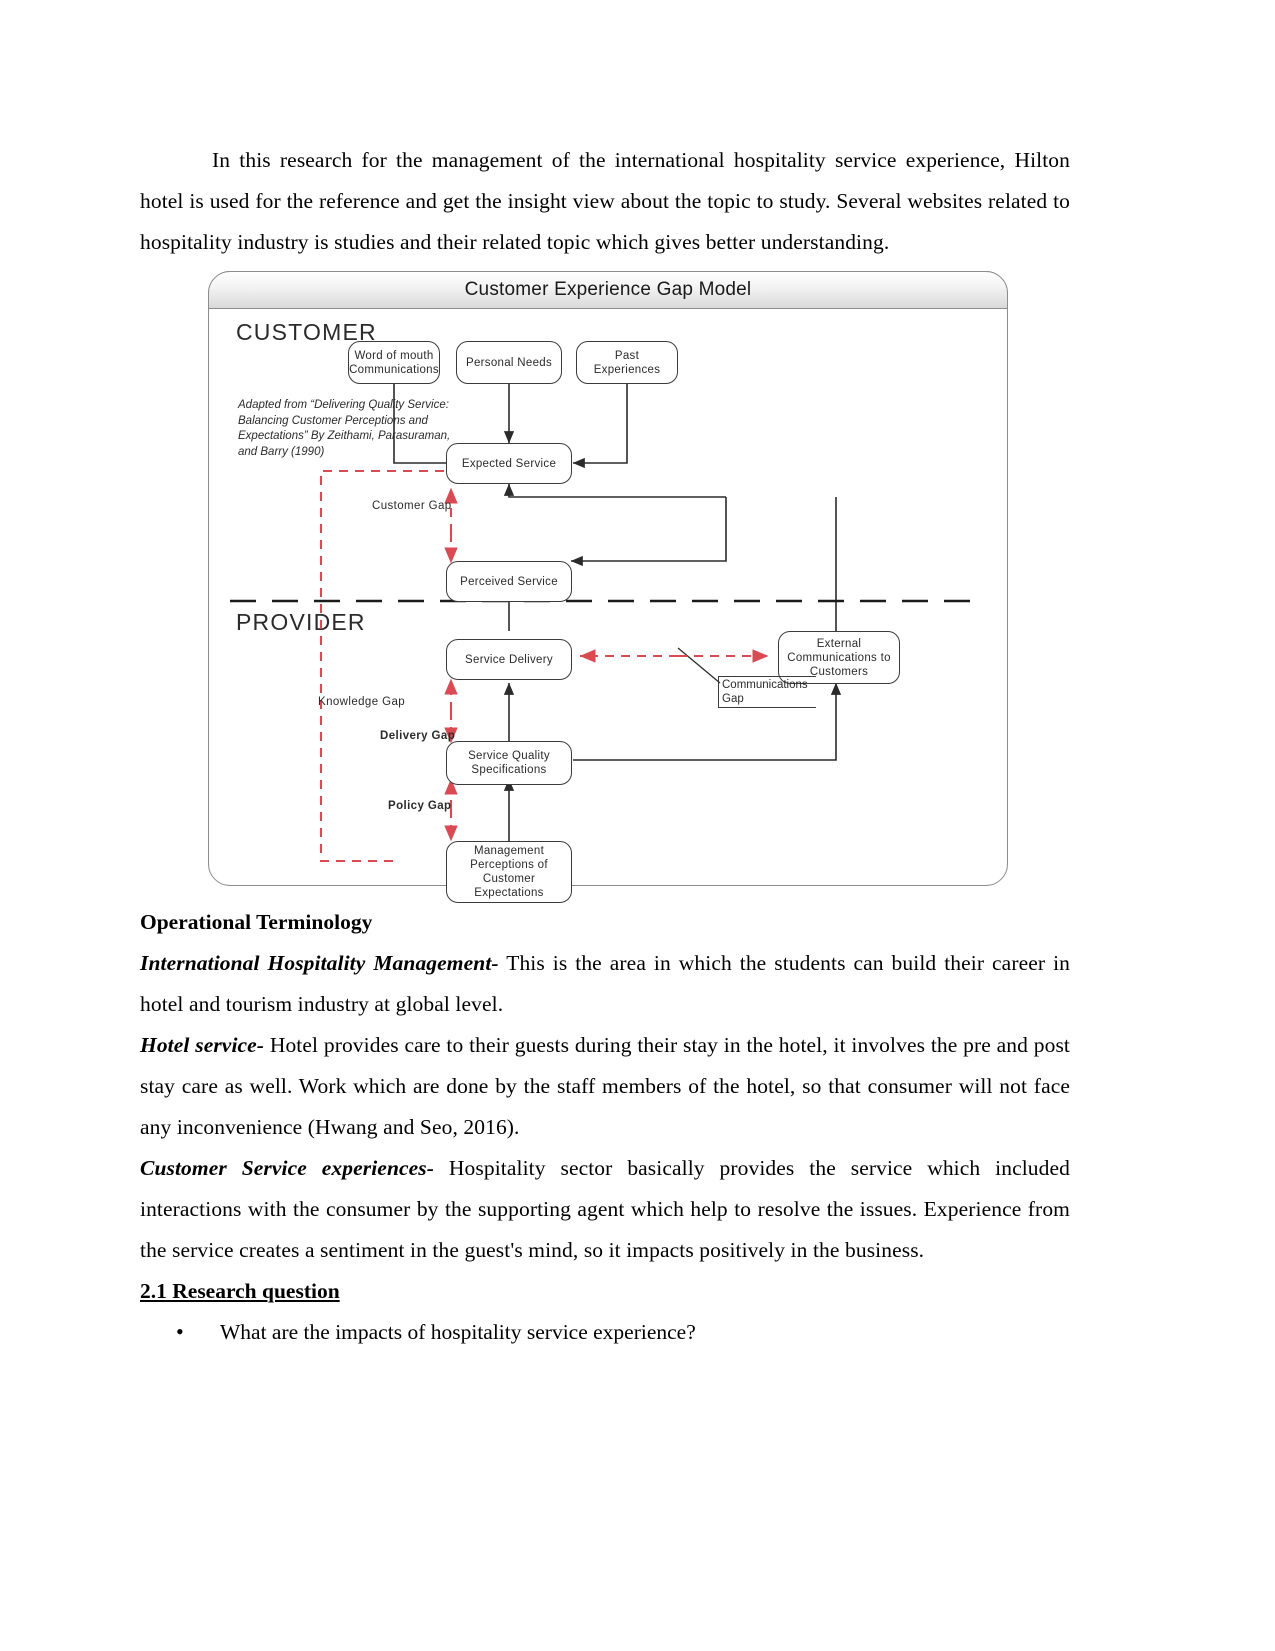 The image size is (1275, 1651). Describe the element at coordinates (420, 806) in the screenshot. I see `gap-label-policy-gap: Policy Gap` at that location.